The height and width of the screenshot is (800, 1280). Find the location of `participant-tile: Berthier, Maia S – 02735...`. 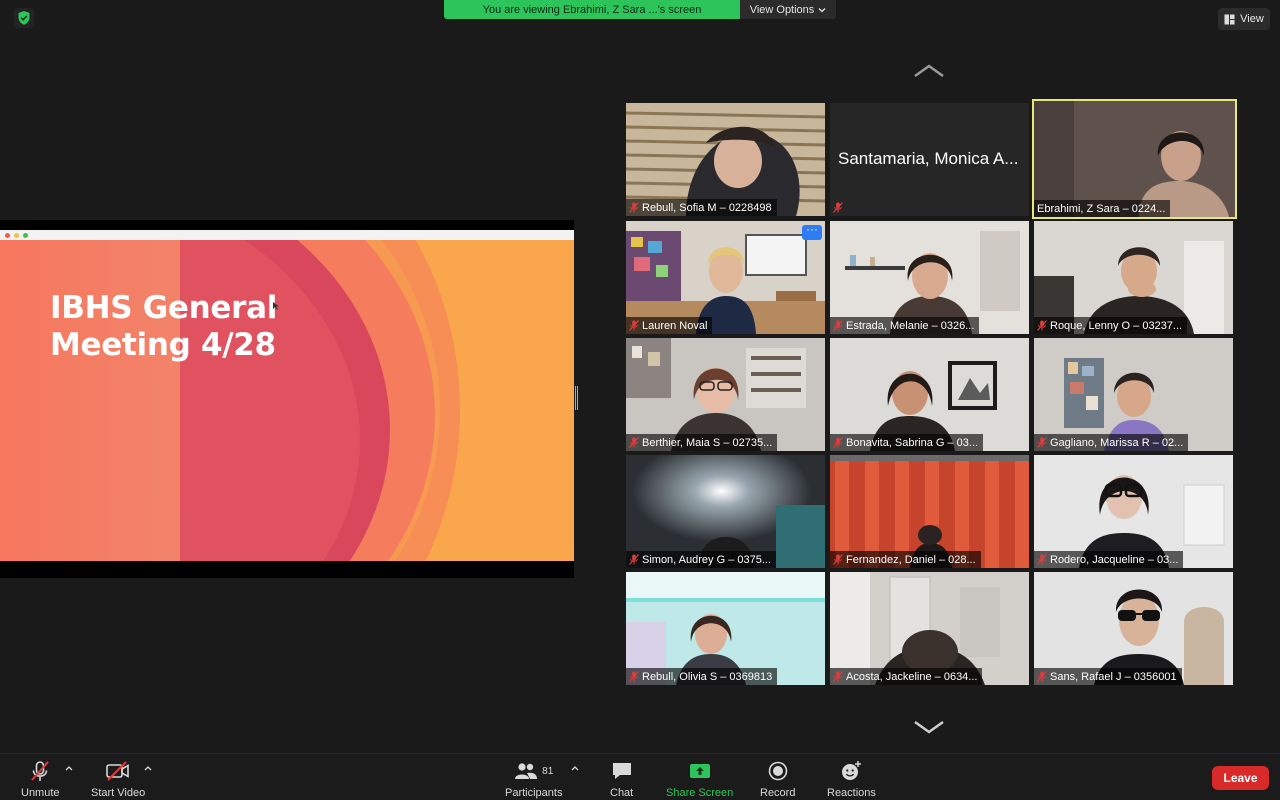

participant-tile: Berthier, Maia S – 02735... is located at coordinates (725, 394).